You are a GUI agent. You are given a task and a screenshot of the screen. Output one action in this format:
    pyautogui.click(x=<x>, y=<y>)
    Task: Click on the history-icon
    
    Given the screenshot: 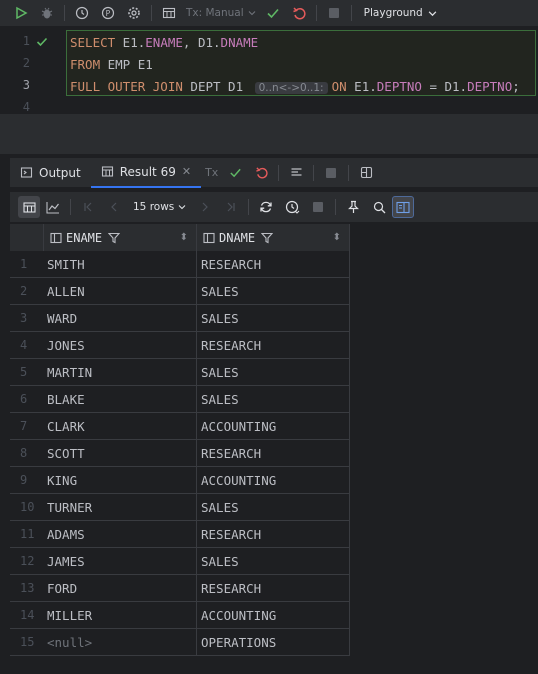 What is the action you would take?
    pyautogui.click(x=82, y=13)
    